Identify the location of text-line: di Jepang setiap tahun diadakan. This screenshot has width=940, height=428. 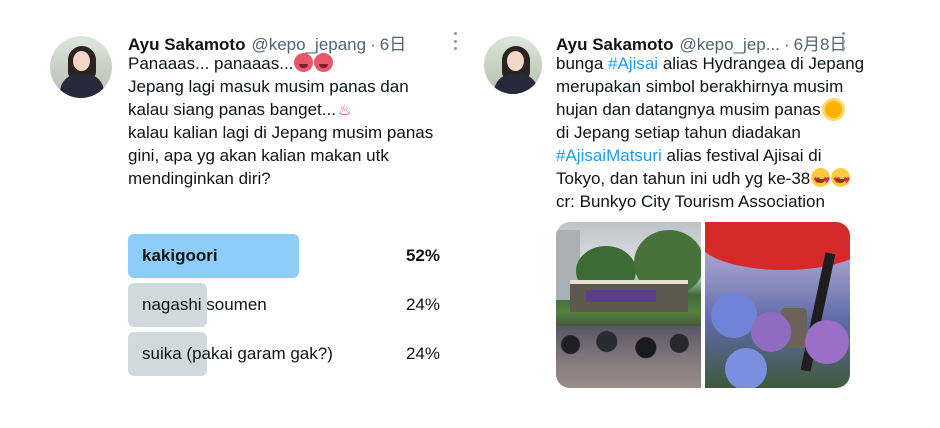
(678, 132).